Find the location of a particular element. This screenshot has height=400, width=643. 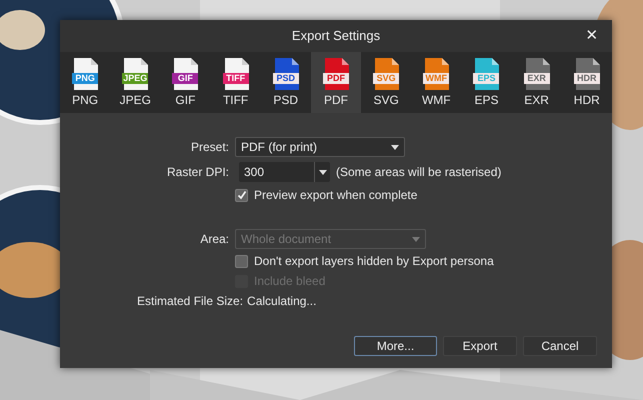

dialog-button: Export is located at coordinates (480, 346).